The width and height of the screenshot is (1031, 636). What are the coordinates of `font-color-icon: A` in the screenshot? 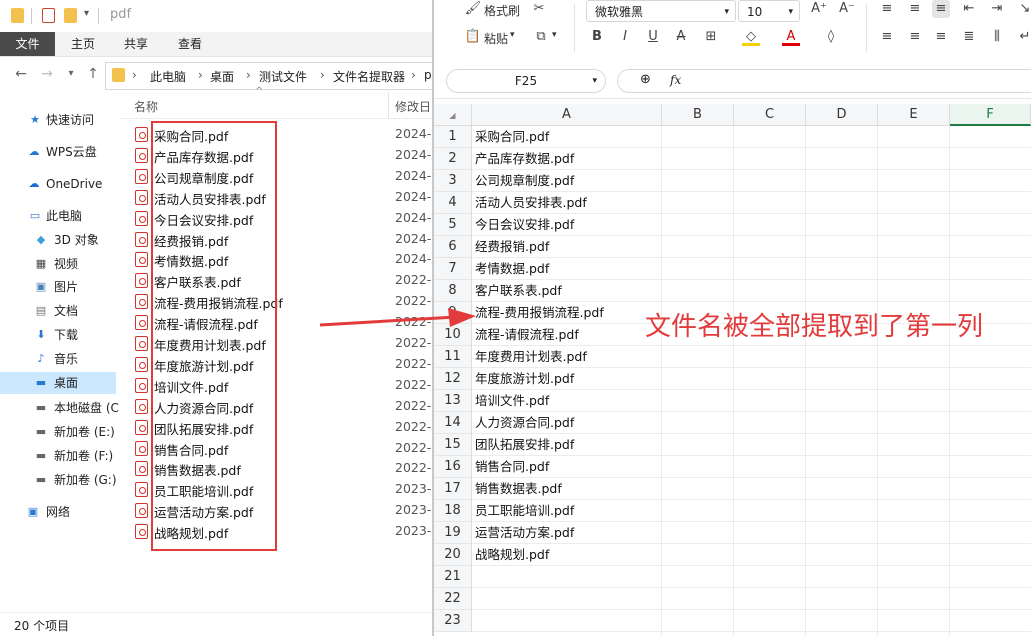 It's located at (791, 37).